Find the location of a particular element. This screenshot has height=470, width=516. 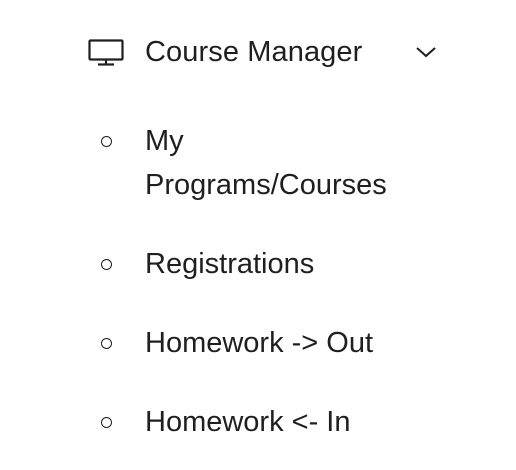

submenu-item-label: Registrations is located at coordinates (230, 264).